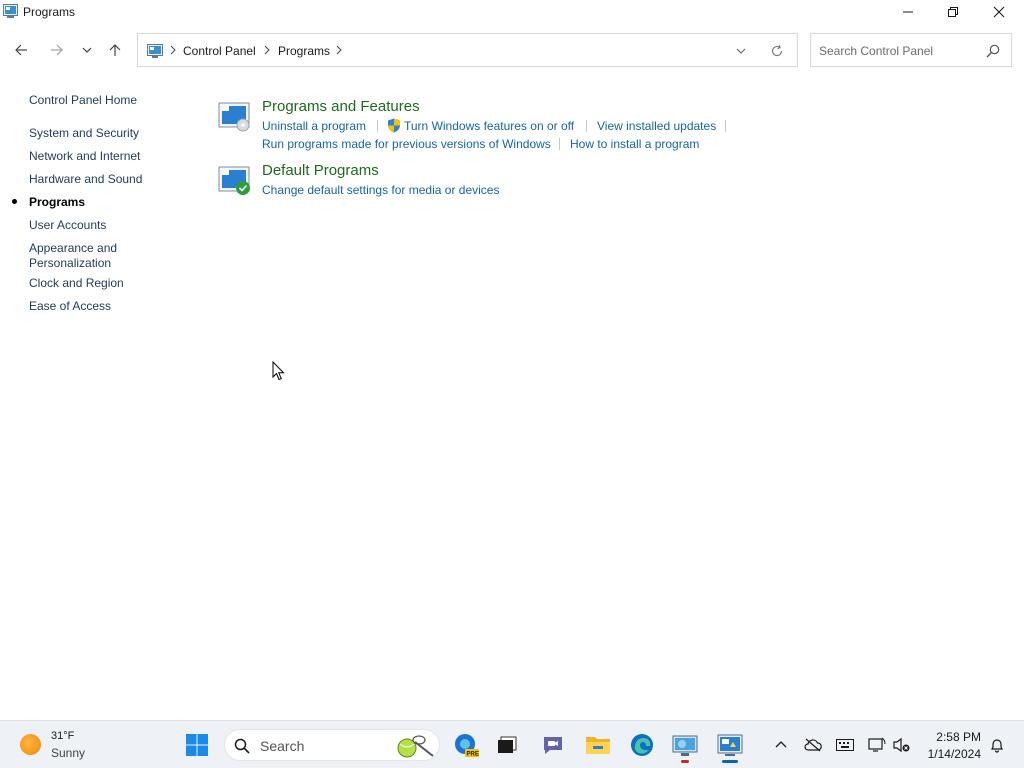  I want to click on address-history-dropdown, so click(741, 51).